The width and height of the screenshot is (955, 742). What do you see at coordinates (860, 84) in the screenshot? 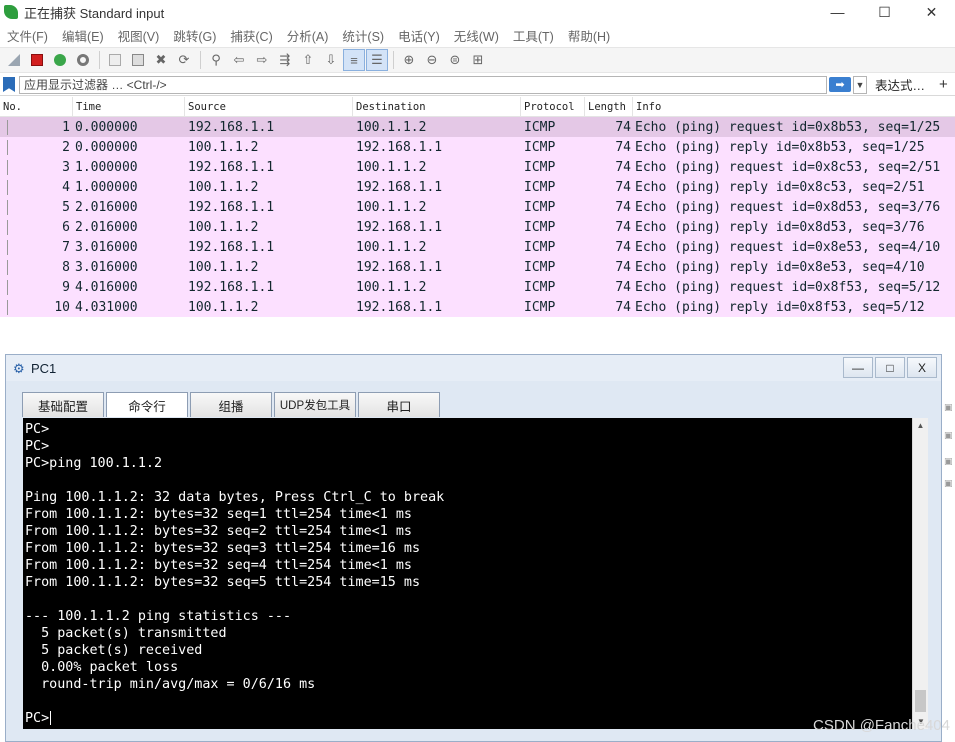
I see `filter-dropdown-chevron-icon: ▼` at bounding box center [860, 84].